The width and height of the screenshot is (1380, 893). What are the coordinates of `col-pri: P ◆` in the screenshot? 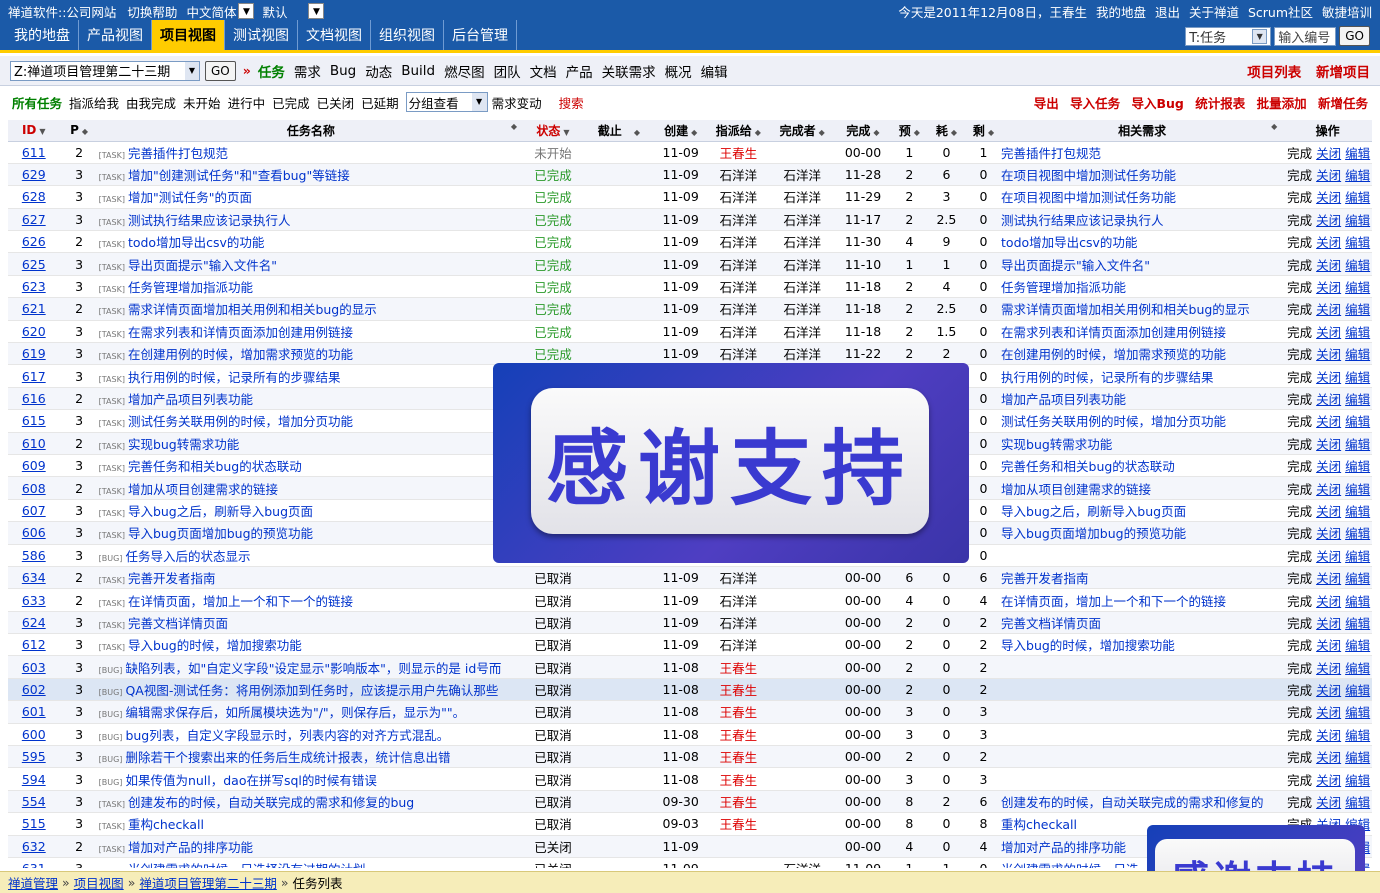 It's located at (79, 131).